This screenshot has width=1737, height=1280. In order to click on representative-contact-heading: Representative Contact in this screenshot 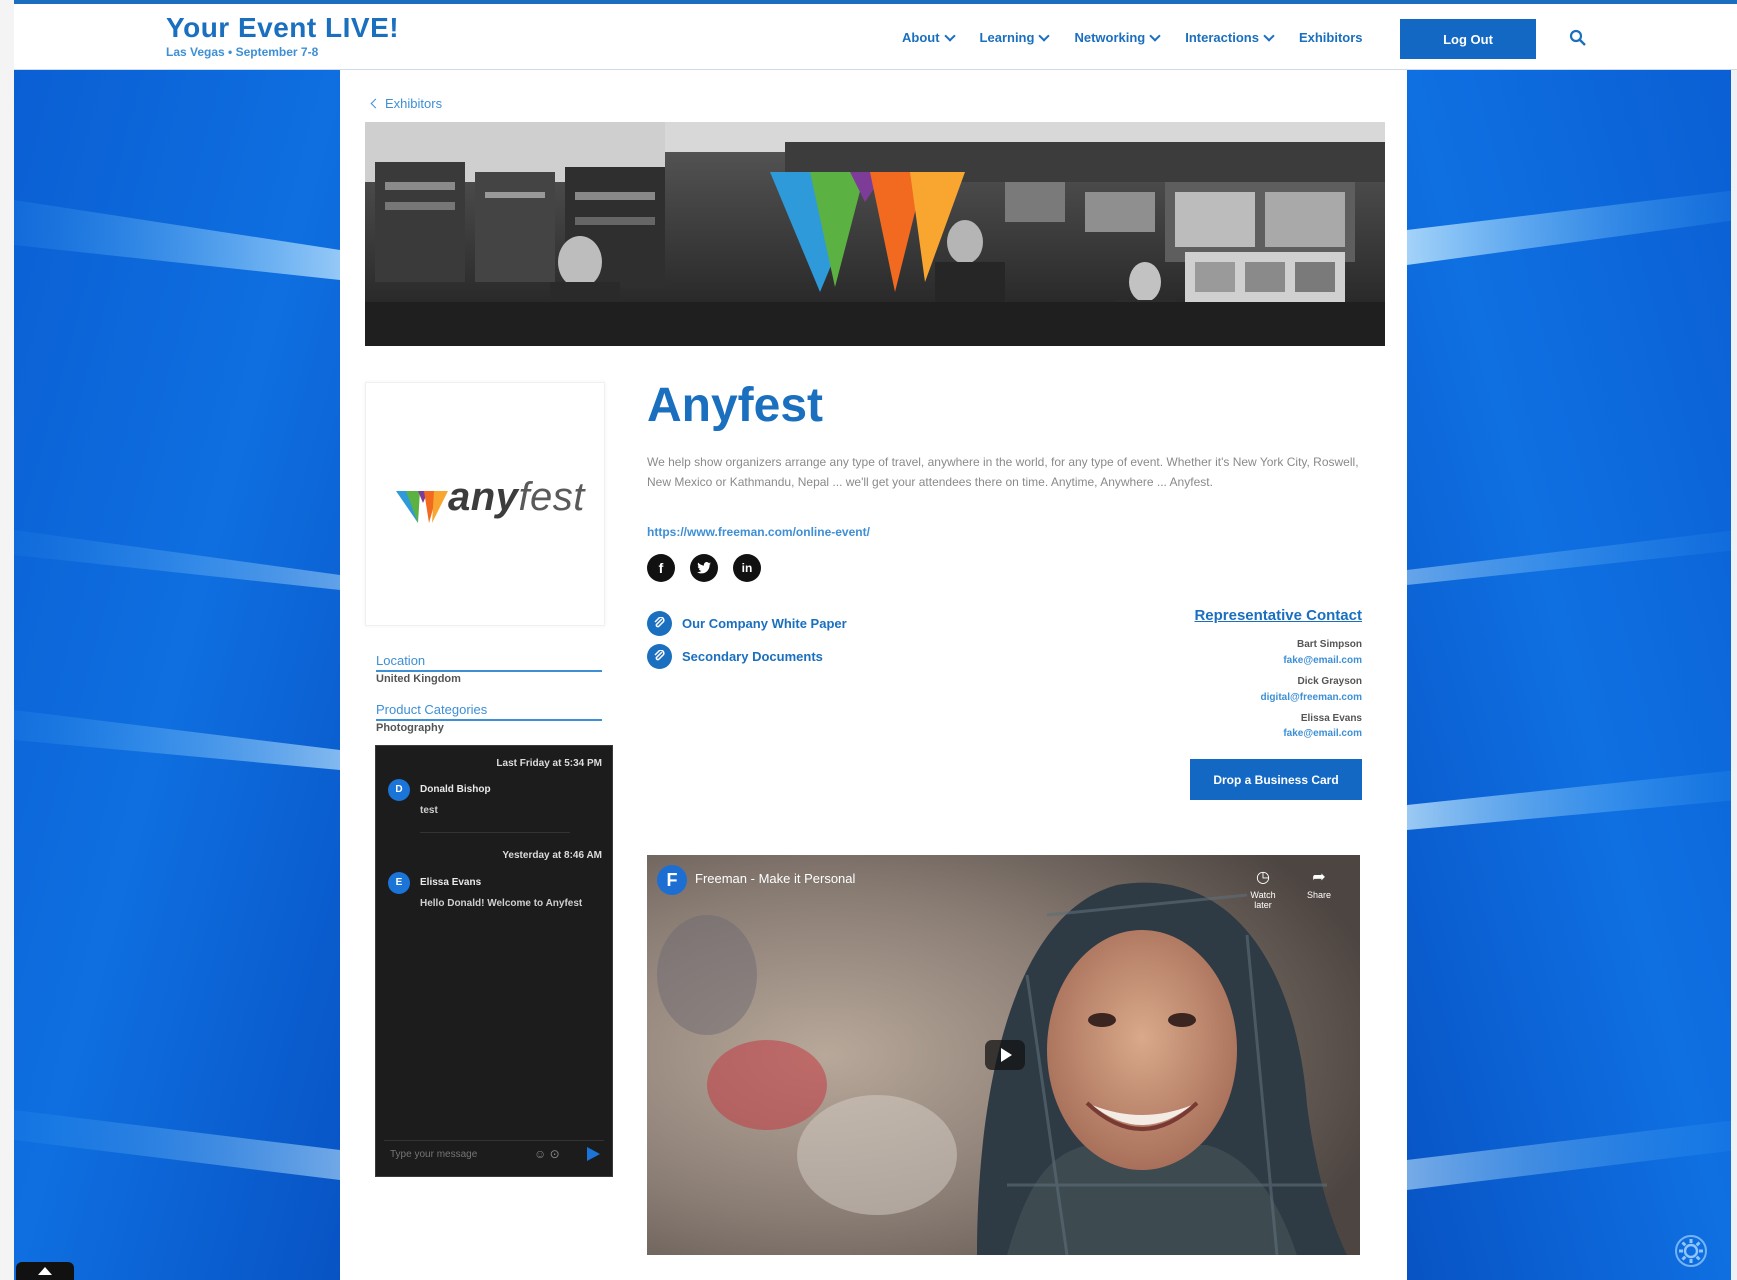, I will do `click(1278, 615)`.